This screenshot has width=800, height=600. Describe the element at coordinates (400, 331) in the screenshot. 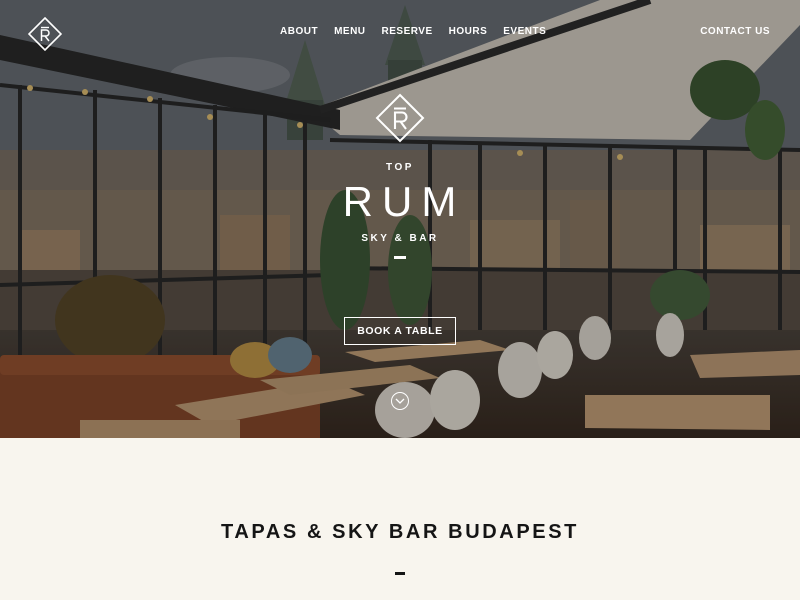

I see `book-a-table-button: BOOK A TABLE` at that location.